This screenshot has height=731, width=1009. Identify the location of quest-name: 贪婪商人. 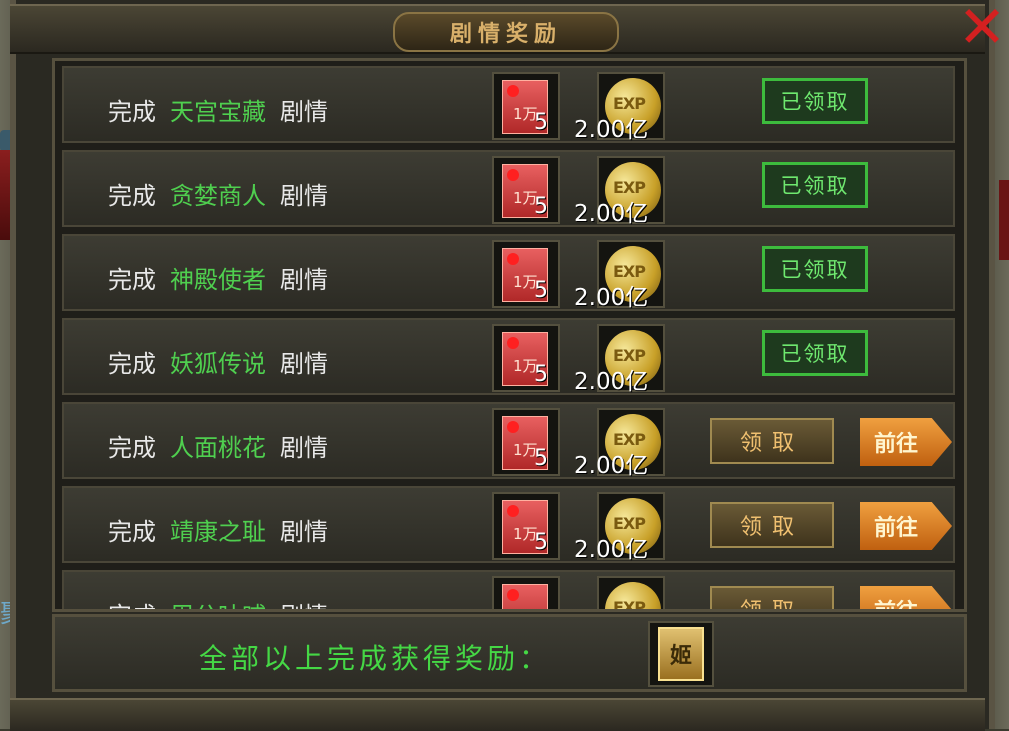
(218, 196).